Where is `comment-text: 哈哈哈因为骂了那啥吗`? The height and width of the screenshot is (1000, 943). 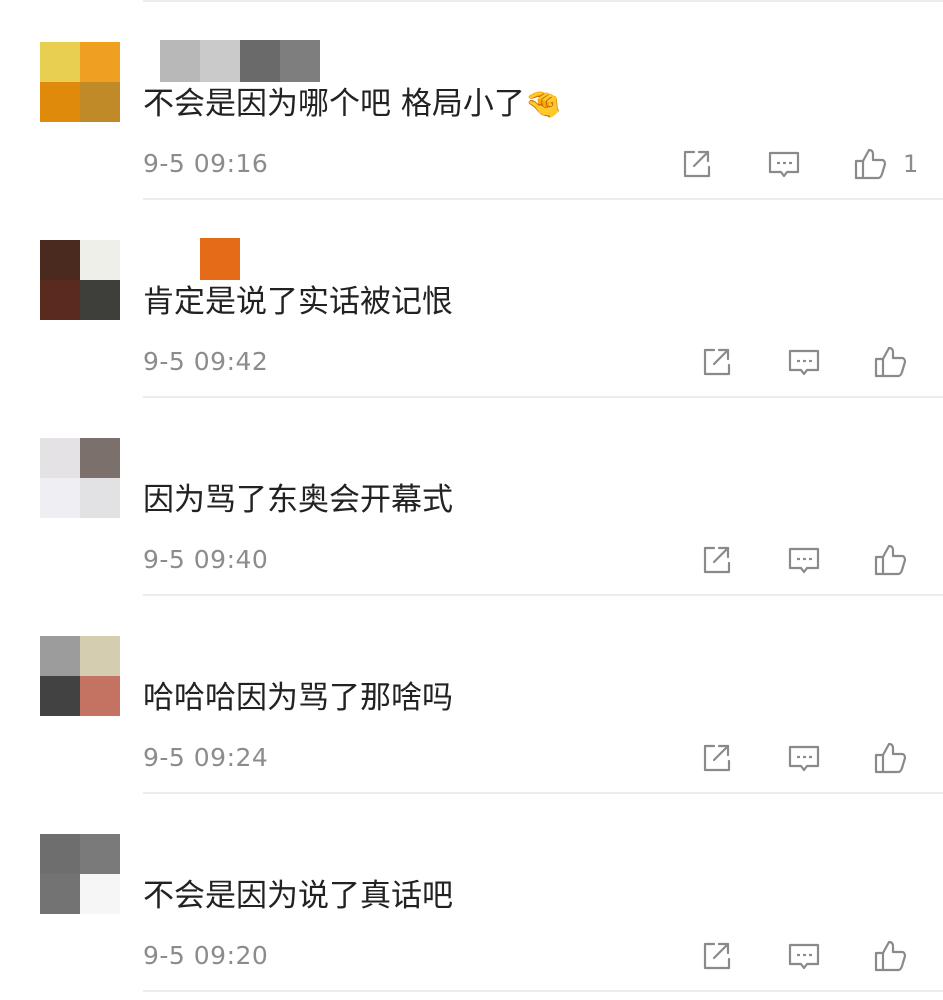 comment-text: 哈哈哈因为骂了那啥吗 is located at coordinates (298, 698).